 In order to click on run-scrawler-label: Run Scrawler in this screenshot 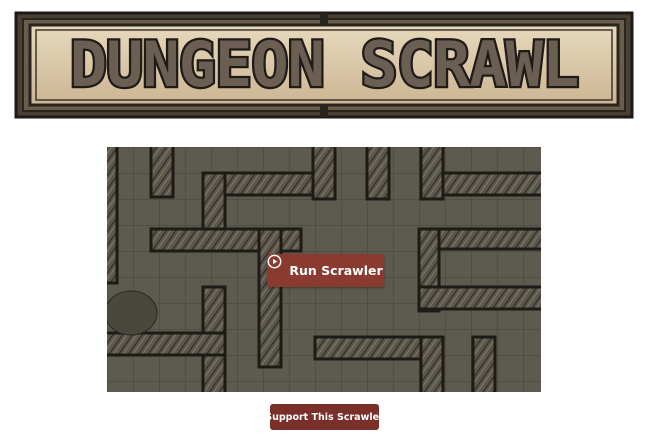, I will do `click(336, 270)`.